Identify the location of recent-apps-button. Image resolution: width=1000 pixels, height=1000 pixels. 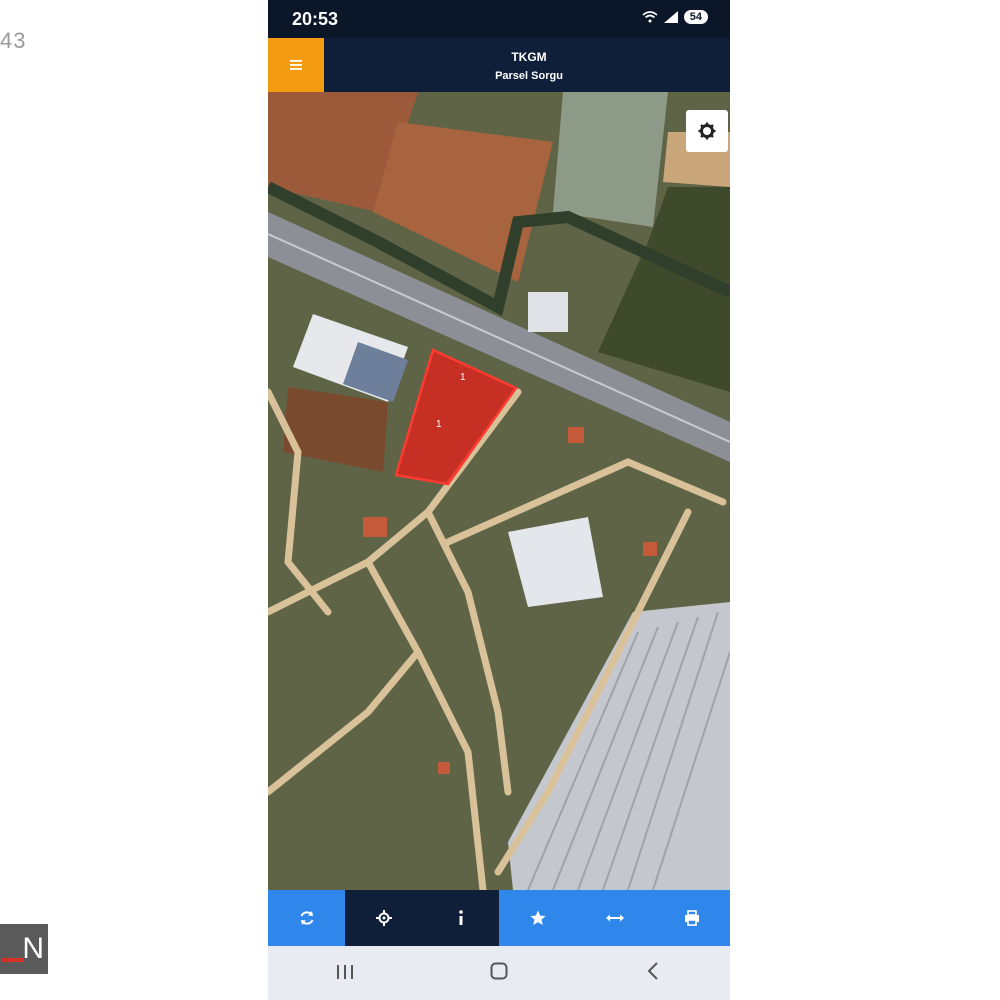
(345, 973).